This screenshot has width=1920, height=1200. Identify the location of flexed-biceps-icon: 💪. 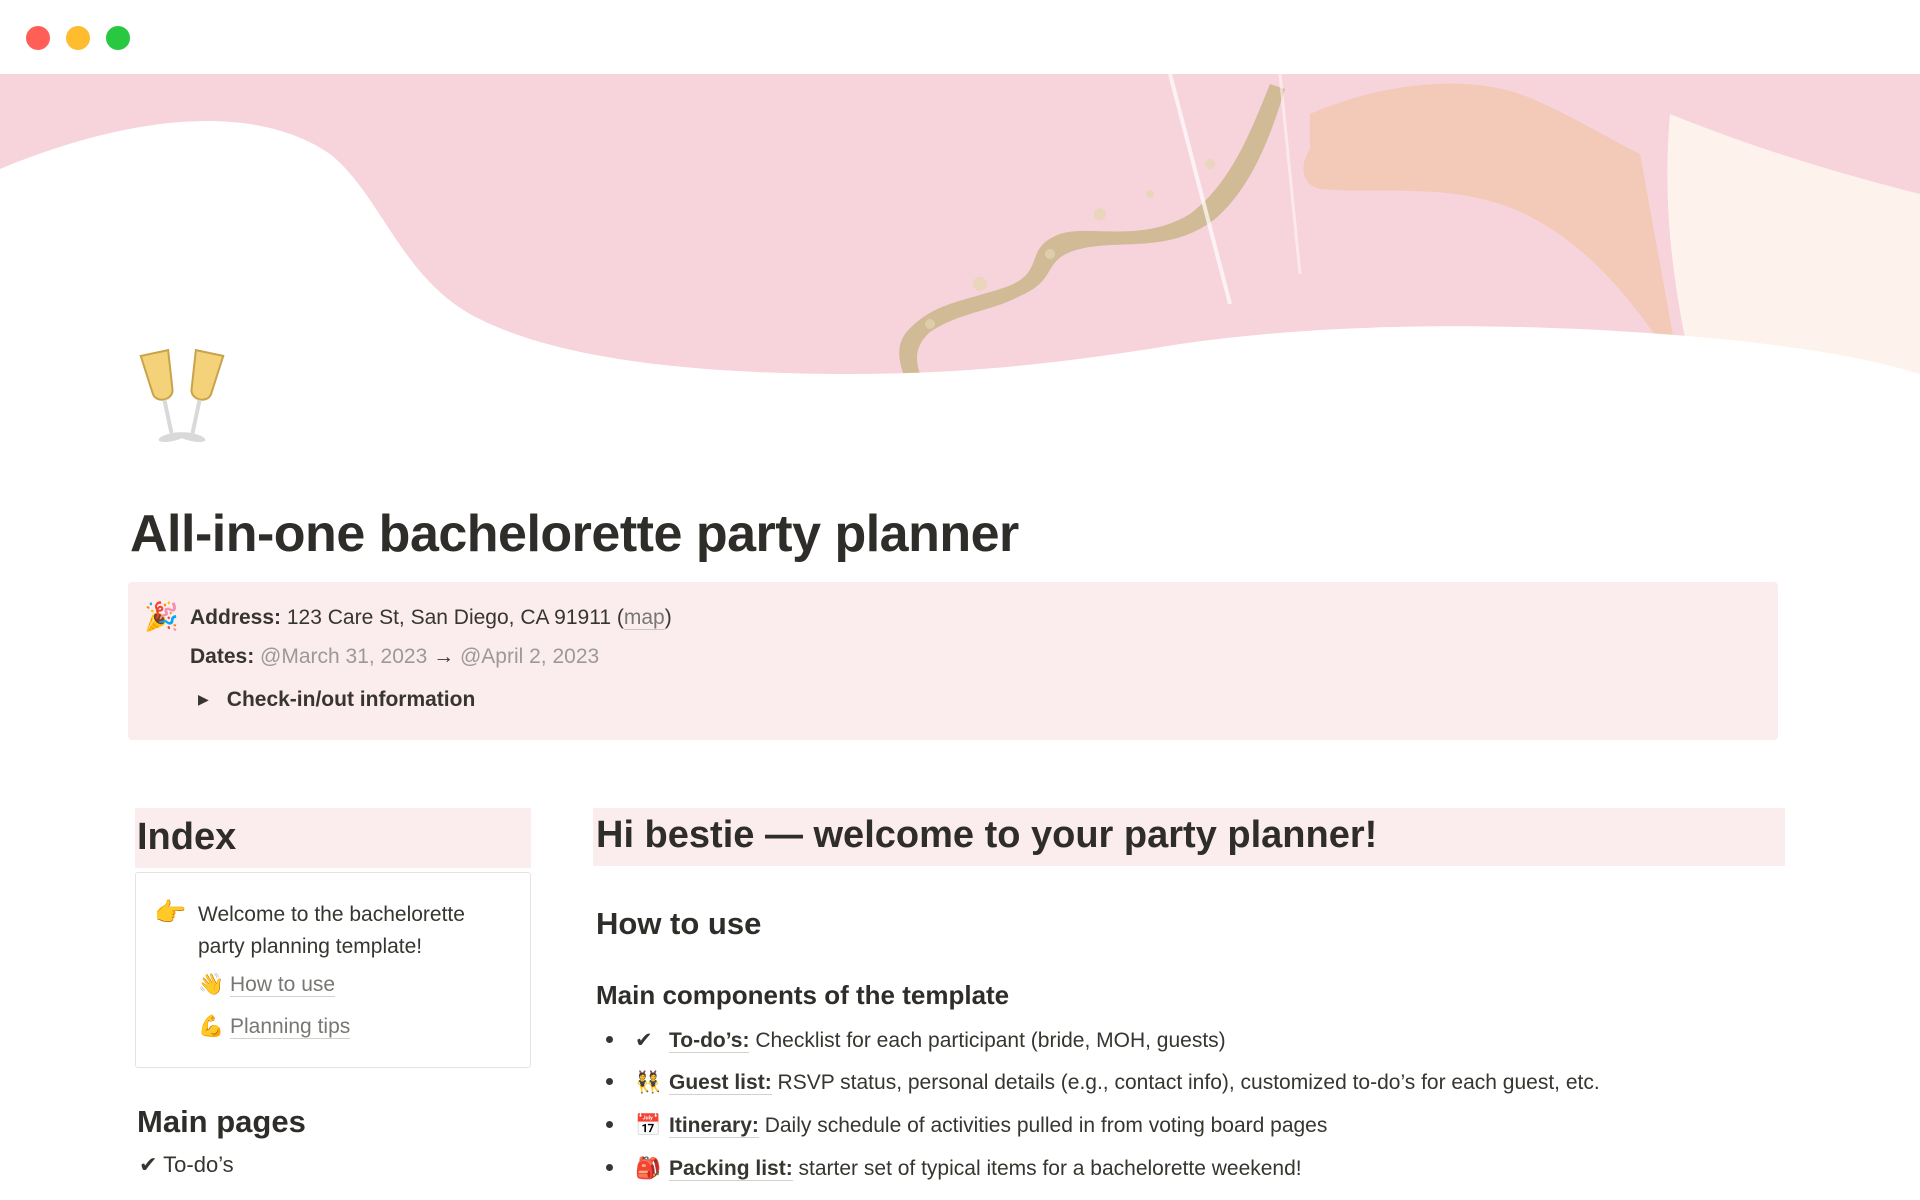
(211, 1026).